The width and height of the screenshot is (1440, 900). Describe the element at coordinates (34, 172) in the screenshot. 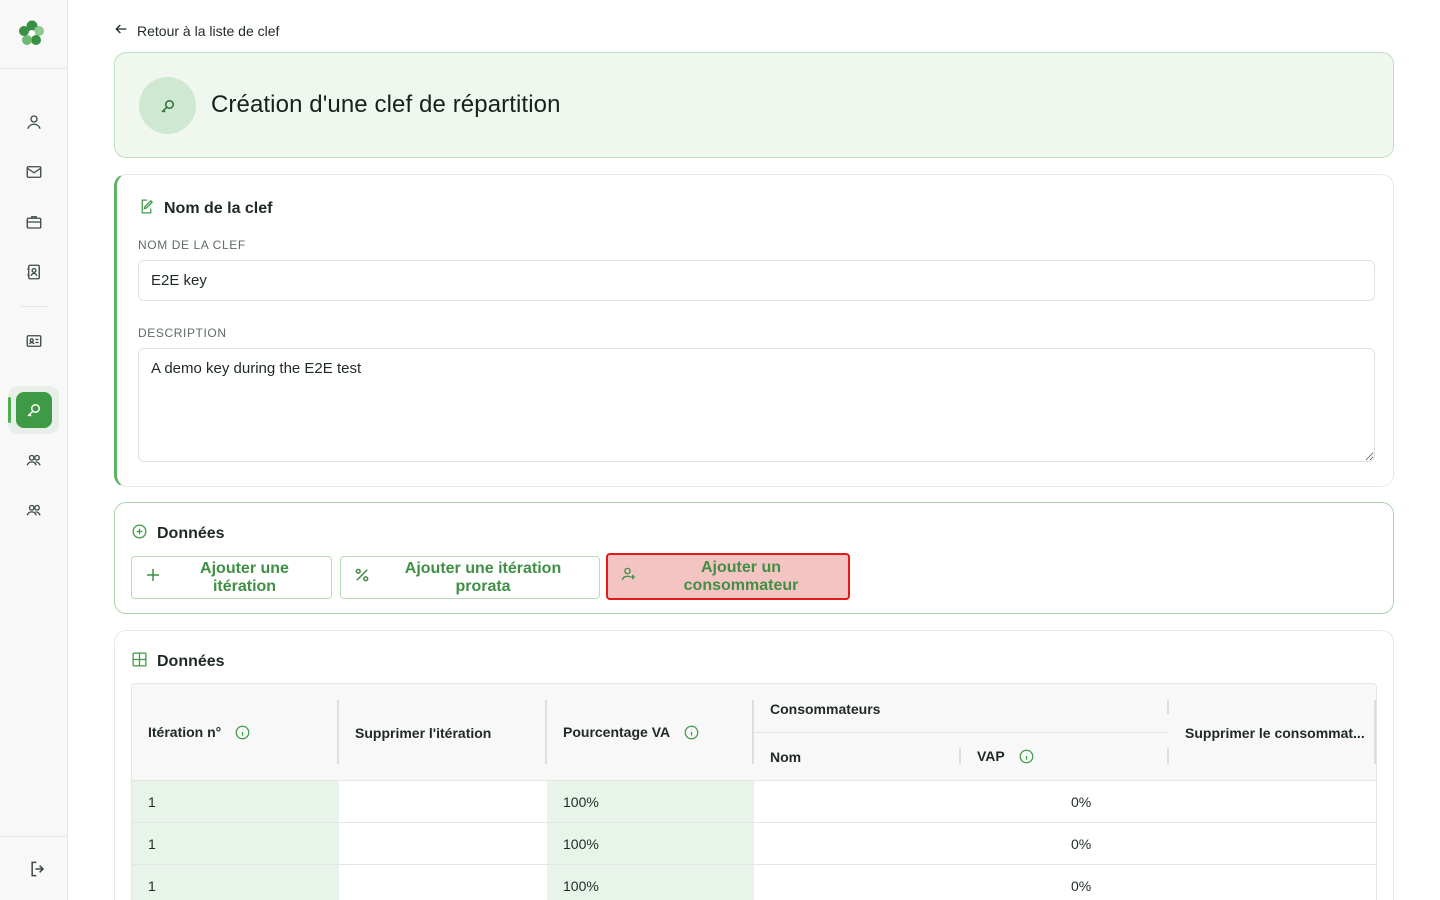

I see `mail-icon` at that location.